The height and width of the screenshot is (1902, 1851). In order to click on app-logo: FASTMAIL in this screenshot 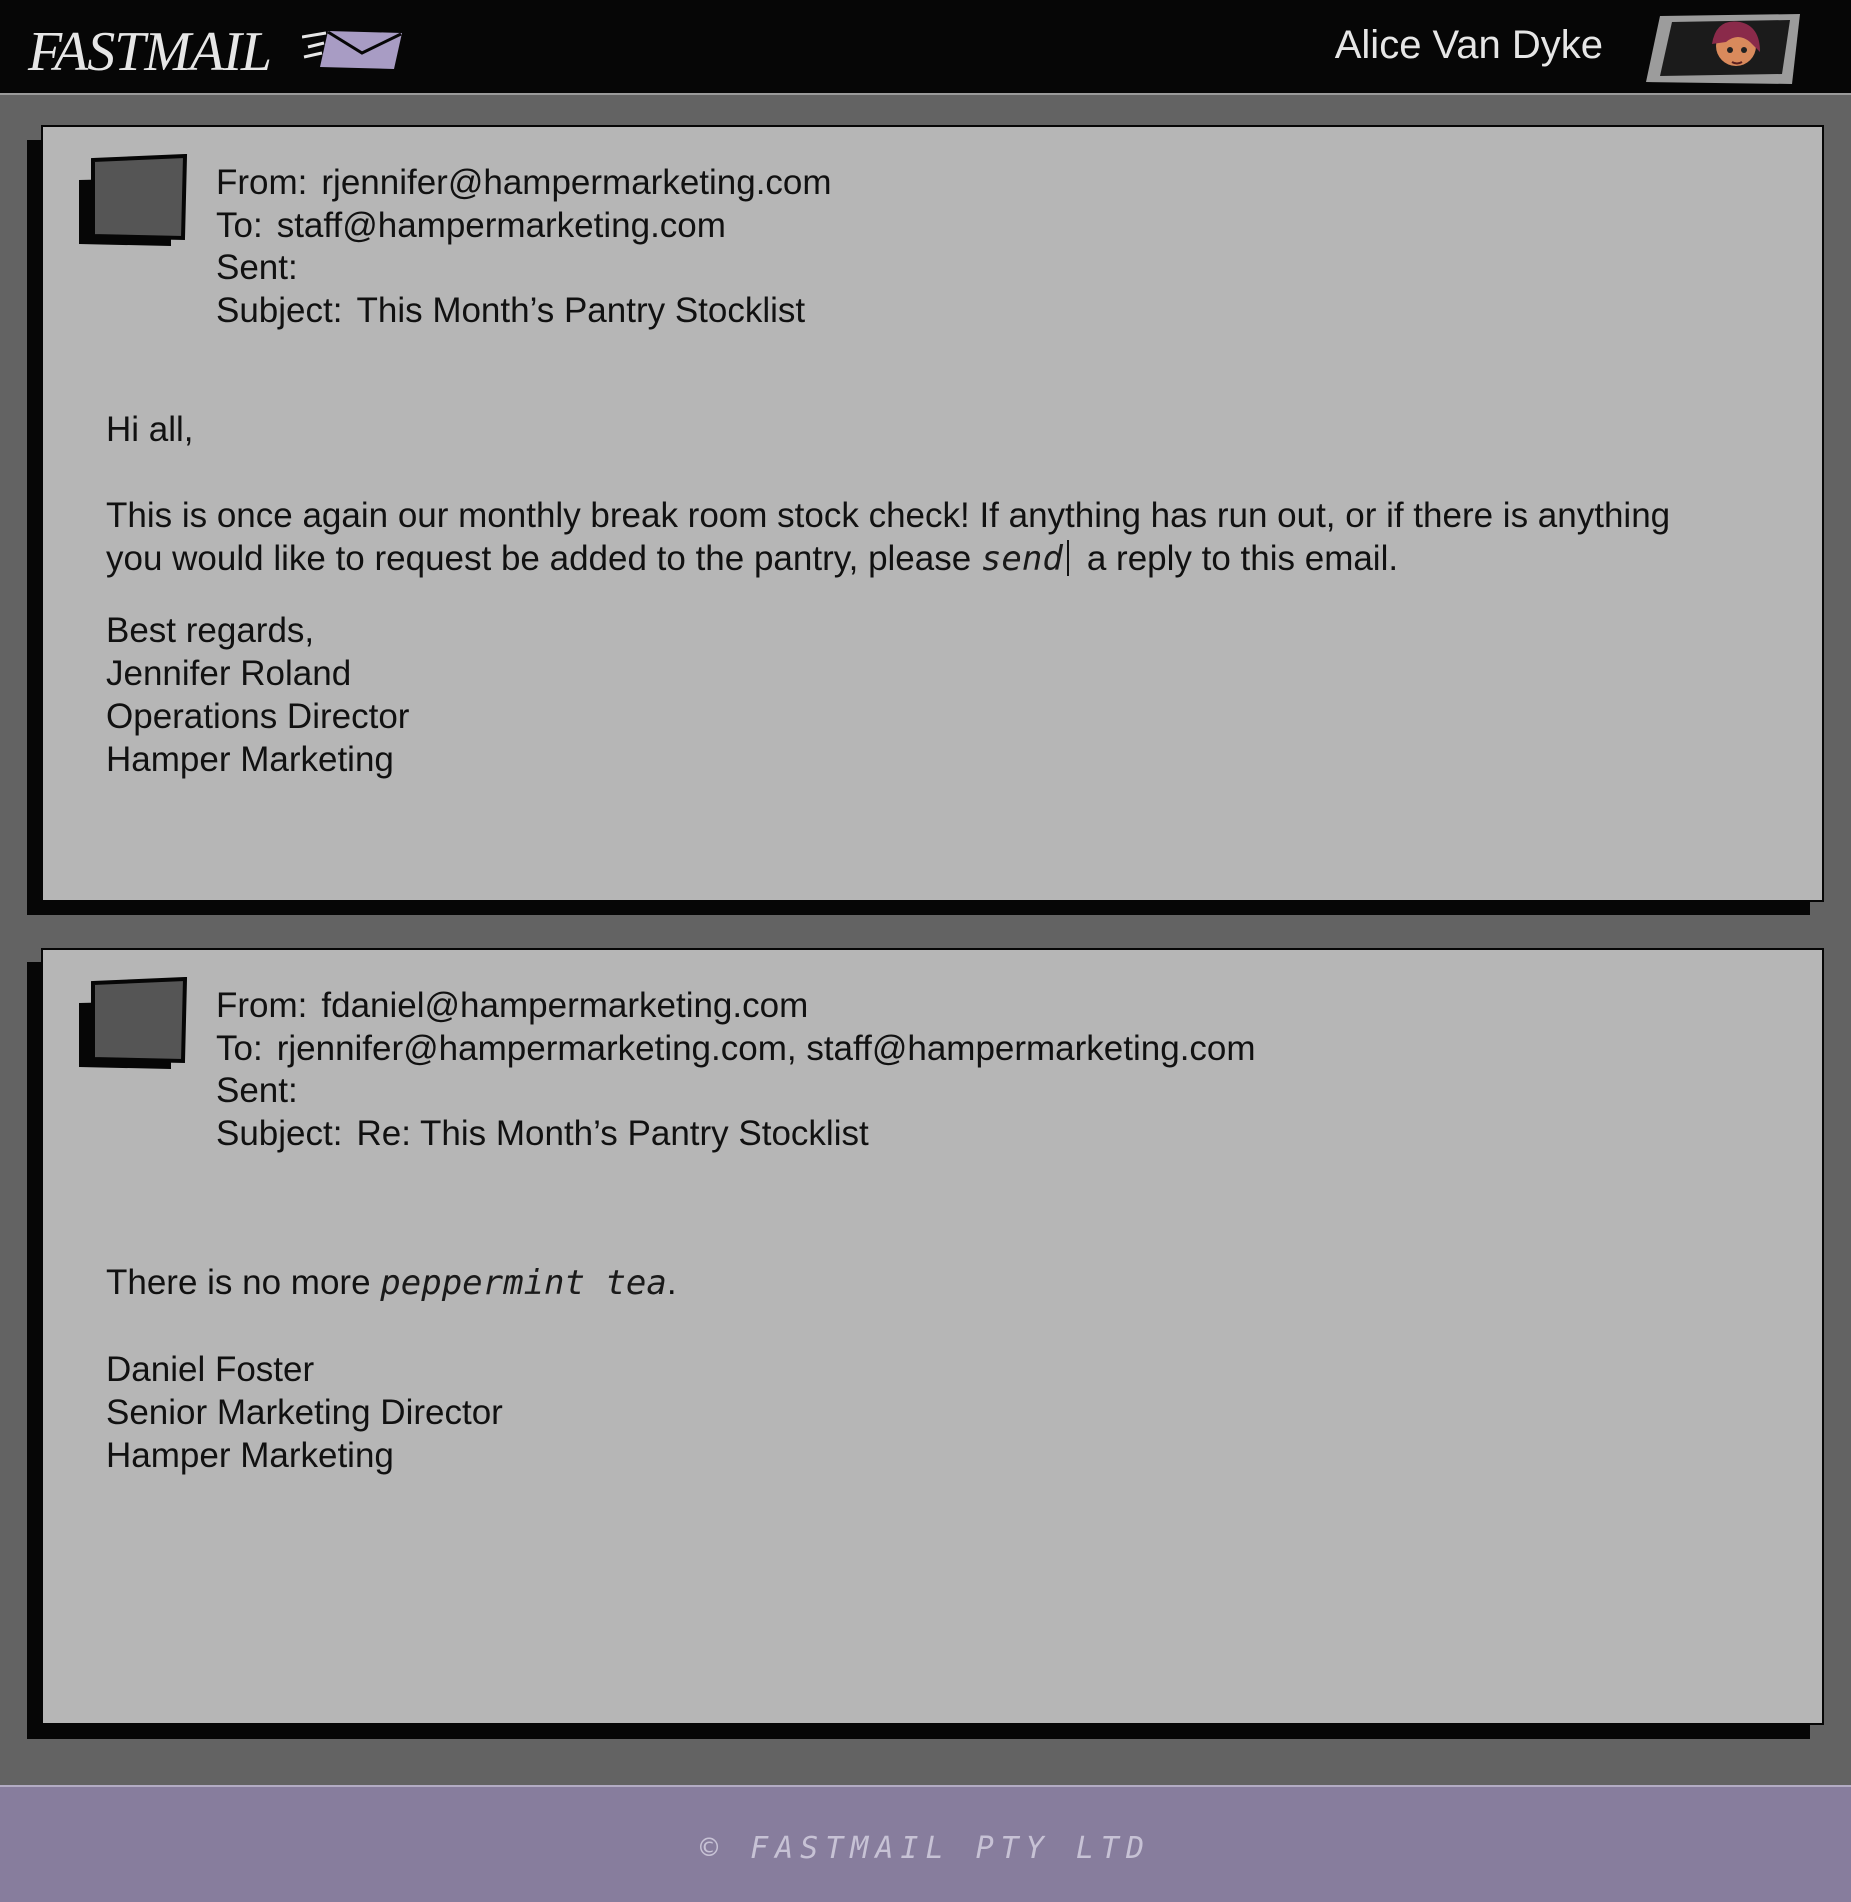, I will do `click(150, 52)`.